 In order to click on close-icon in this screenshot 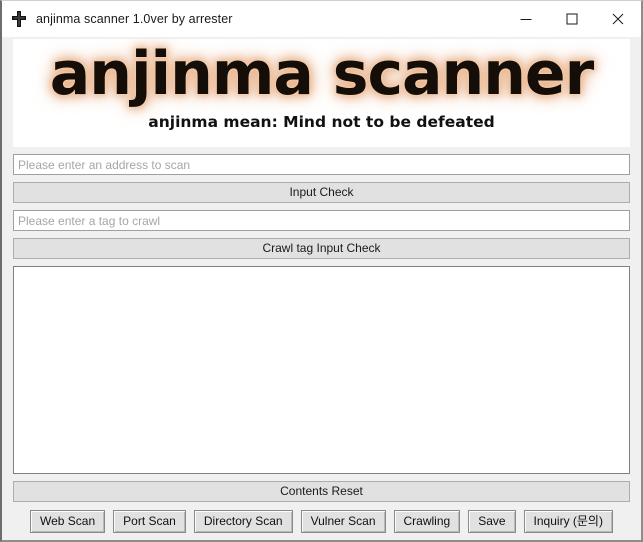, I will do `click(618, 19)`.